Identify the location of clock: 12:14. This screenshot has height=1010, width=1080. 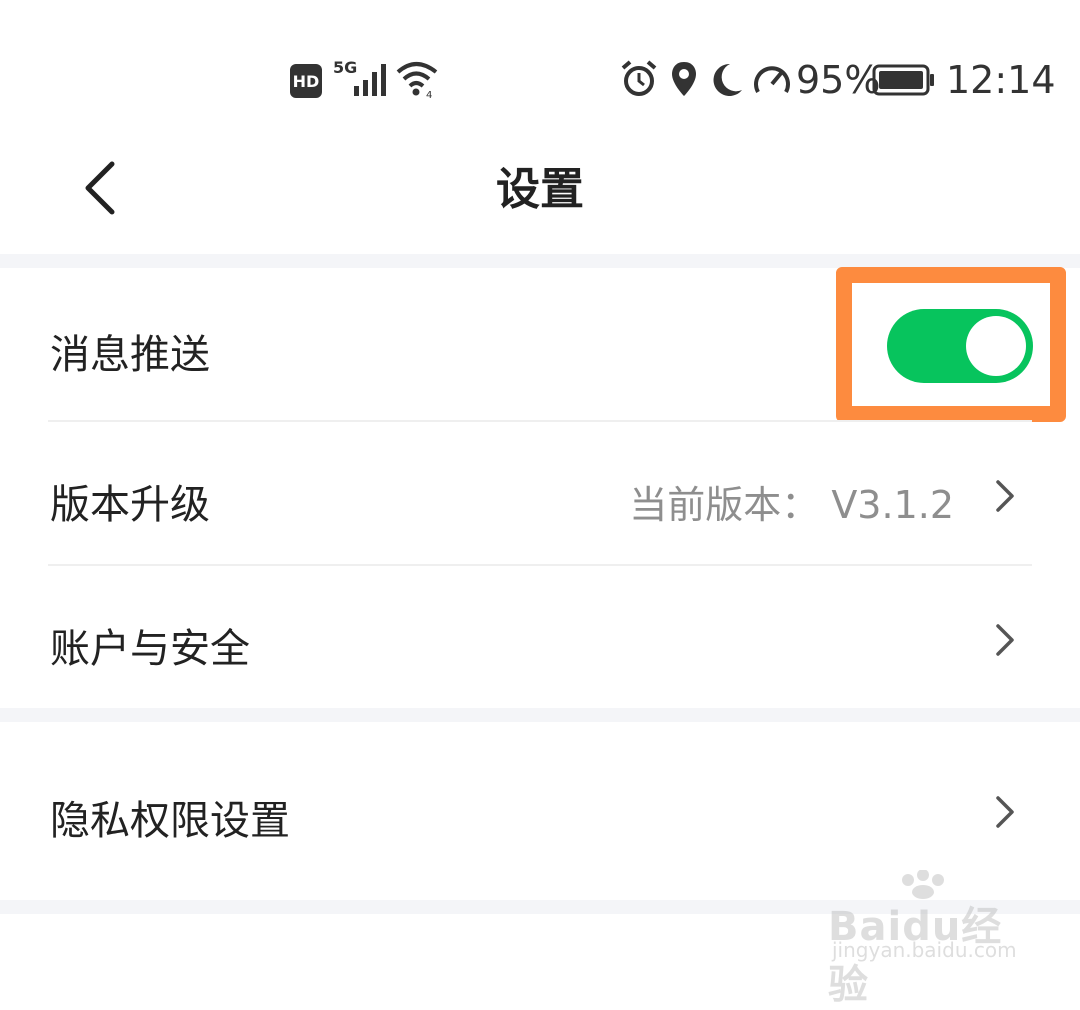
(1001, 80).